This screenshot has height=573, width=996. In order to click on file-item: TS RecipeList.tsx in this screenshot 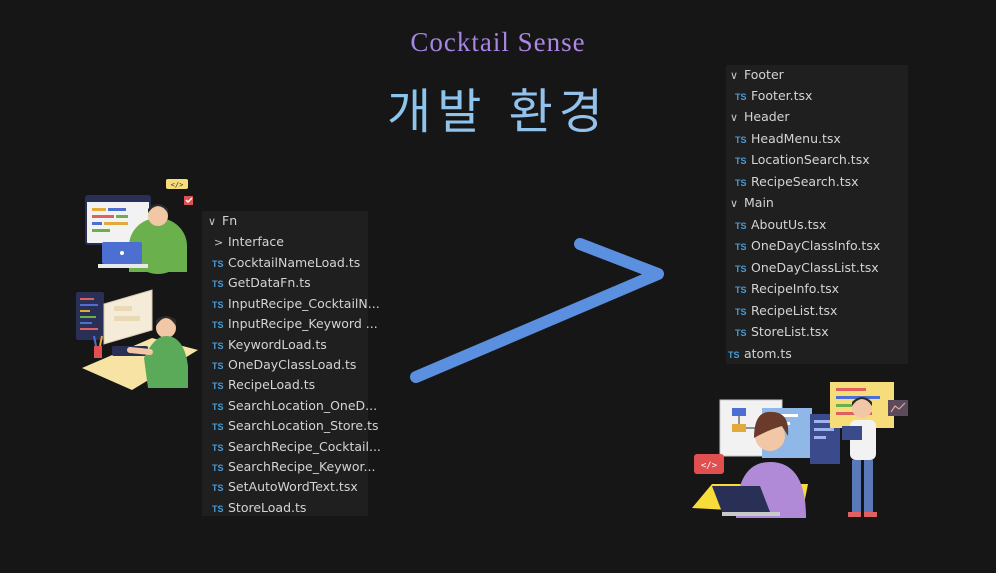, I will do `click(786, 311)`.